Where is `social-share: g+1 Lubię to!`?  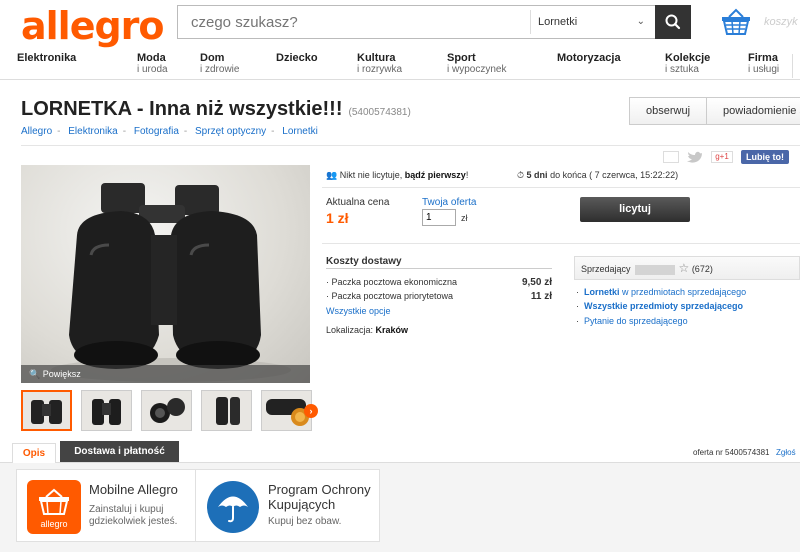 social-share: g+1 Lubię to! is located at coordinates (726, 157).